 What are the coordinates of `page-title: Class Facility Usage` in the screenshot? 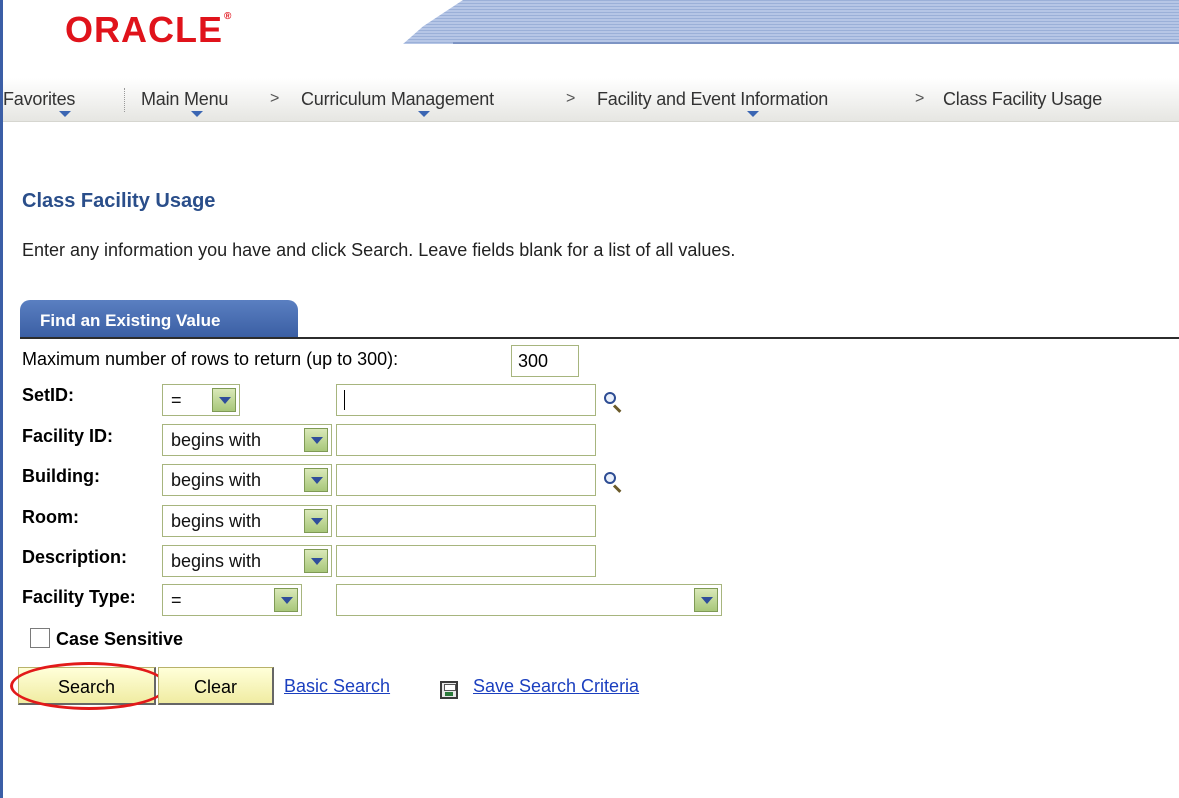 It's located at (119, 201).